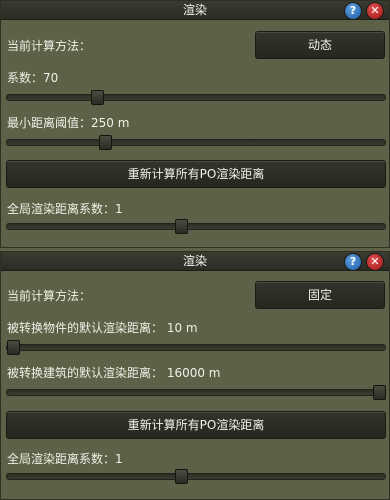  What do you see at coordinates (33, 78) in the screenshot?
I see `coefficient-label: 系数：70` at bounding box center [33, 78].